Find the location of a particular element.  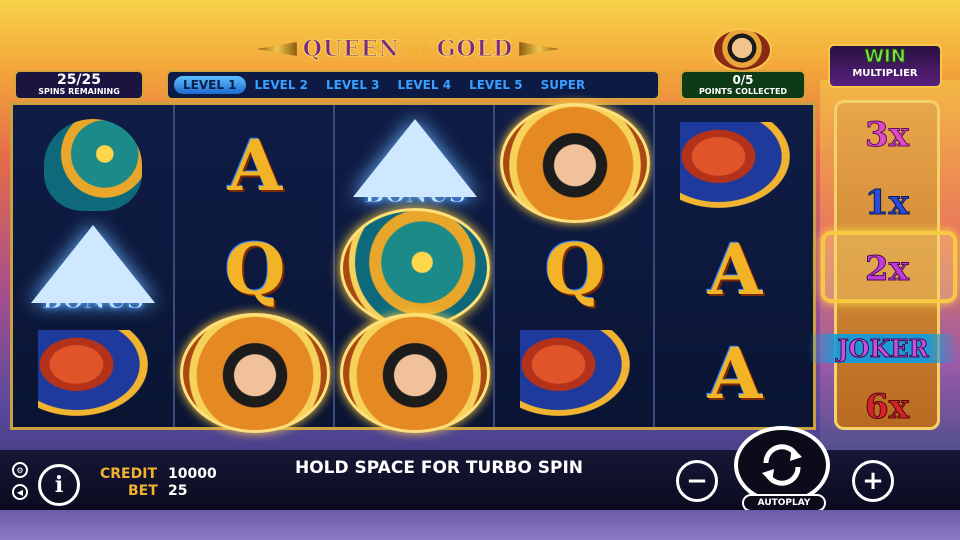

multiplier-1x: 1x is located at coordinates (887, 203).